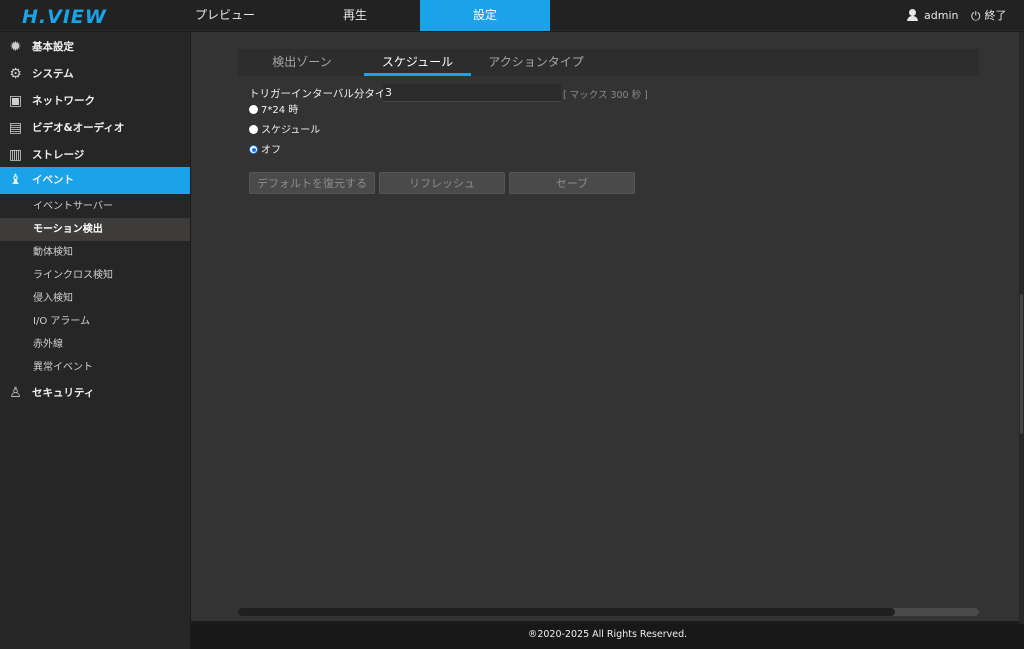 The image size is (1024, 649). What do you see at coordinates (1021, 364) in the screenshot?
I see `vertical-scrollbar-thumb` at bounding box center [1021, 364].